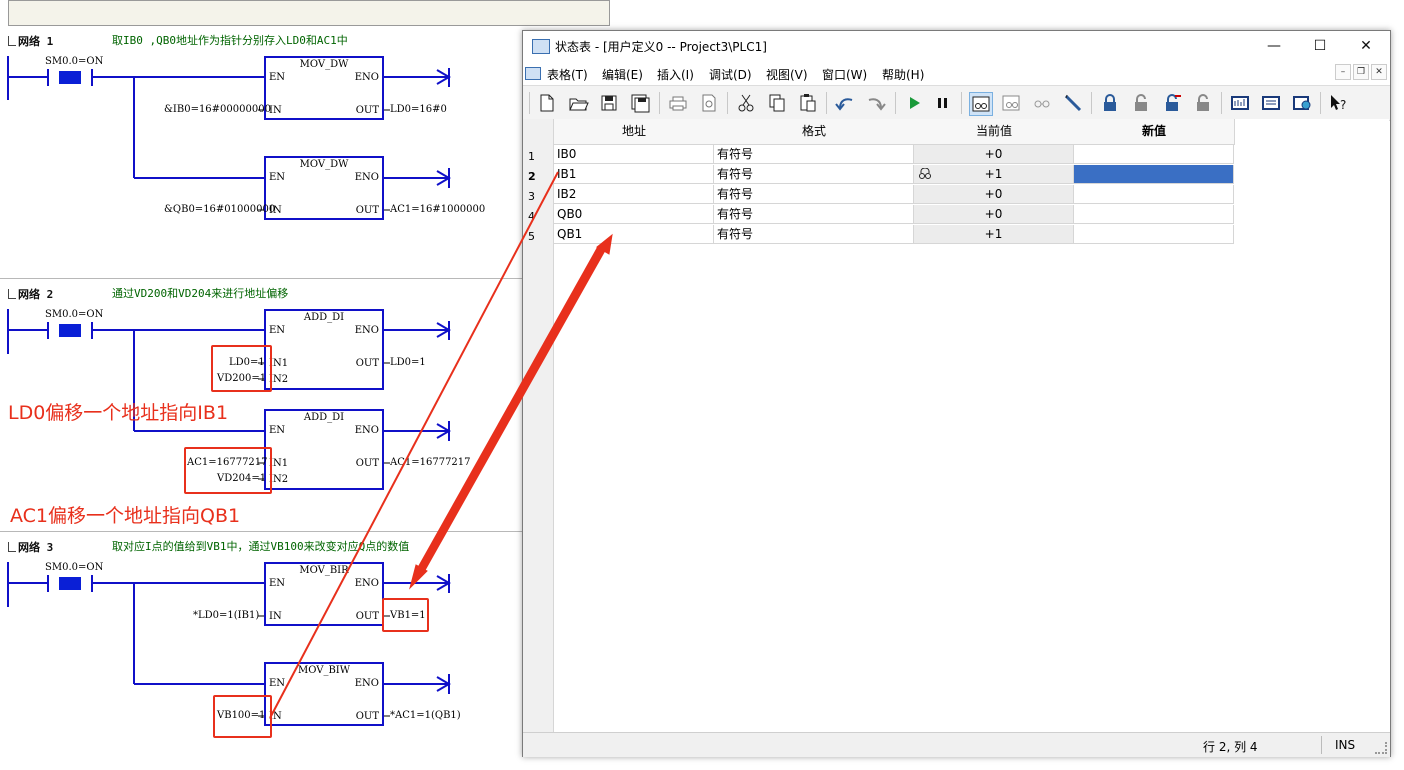 The image size is (1404, 770). What do you see at coordinates (531, 216) in the screenshot?
I see `row-number: 4` at bounding box center [531, 216].